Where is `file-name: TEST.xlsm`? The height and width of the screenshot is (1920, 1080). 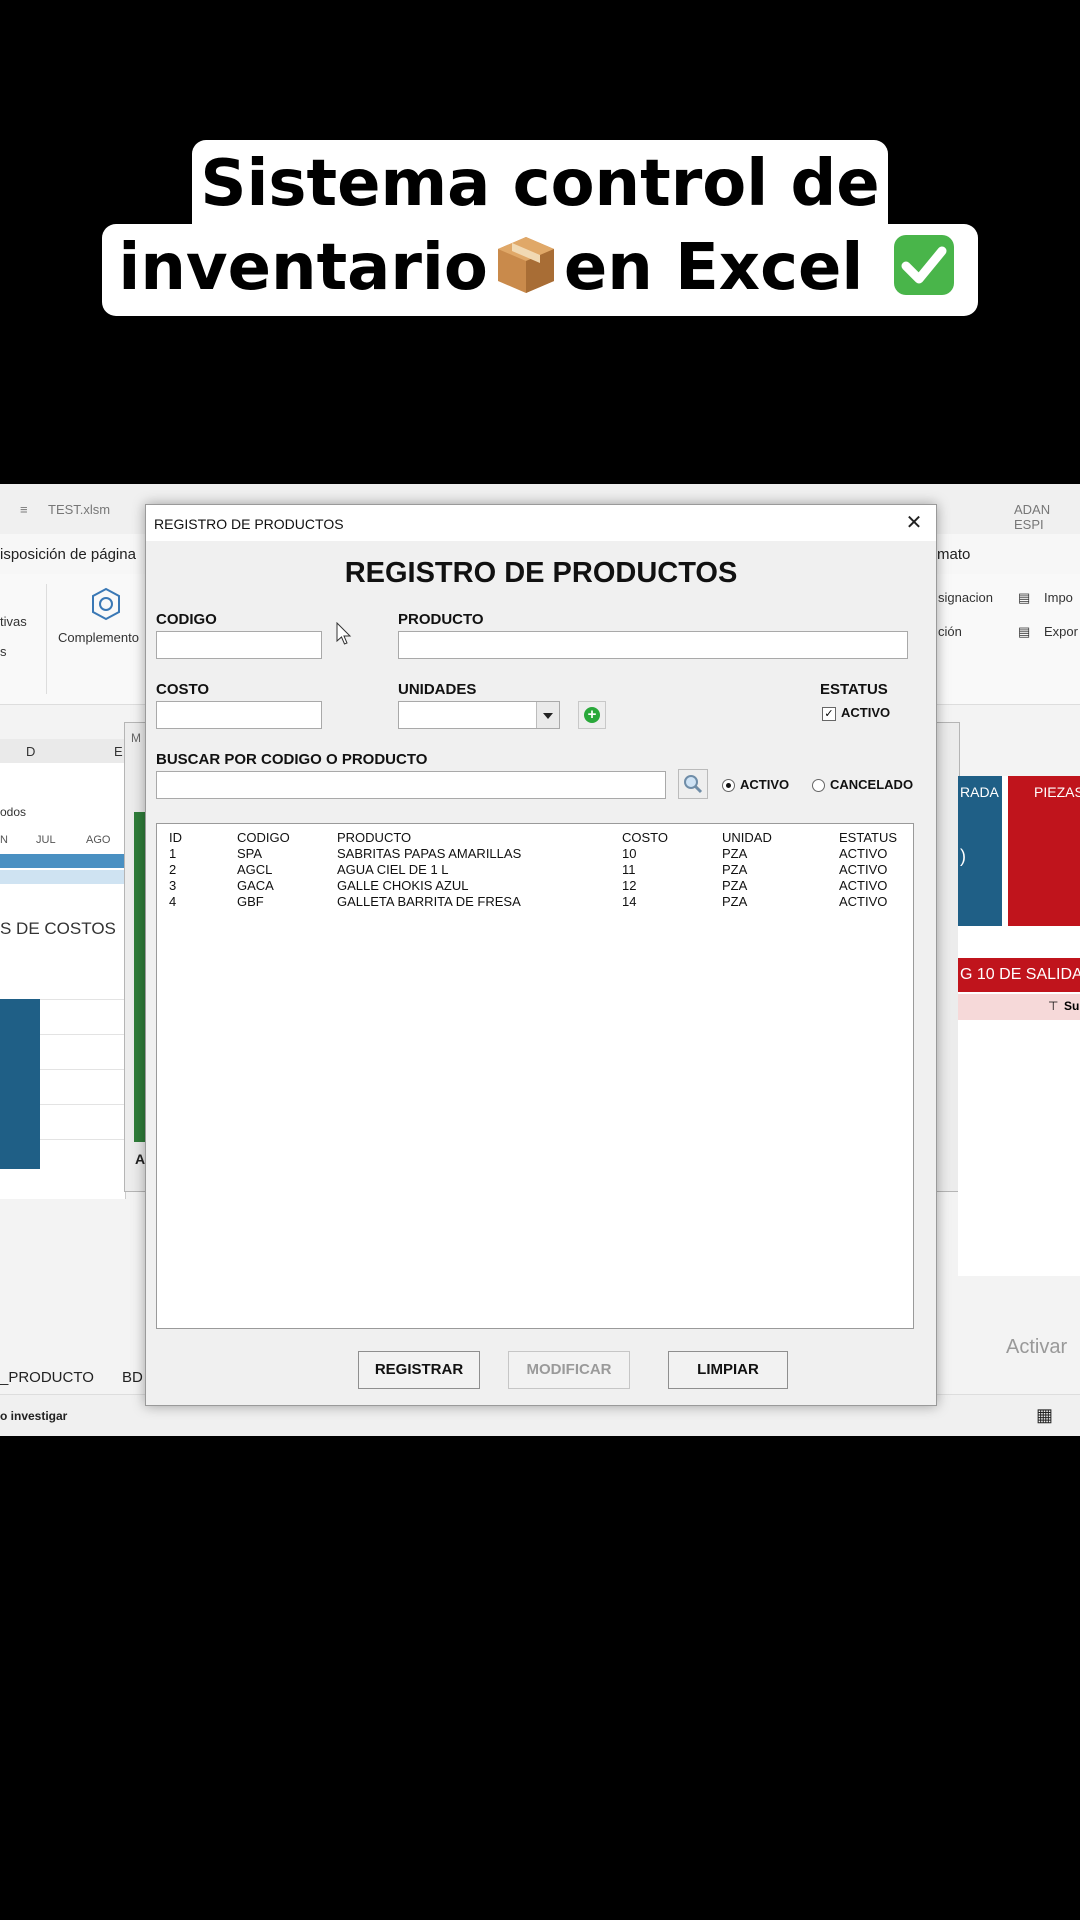
file-name: TEST.xlsm is located at coordinates (79, 509).